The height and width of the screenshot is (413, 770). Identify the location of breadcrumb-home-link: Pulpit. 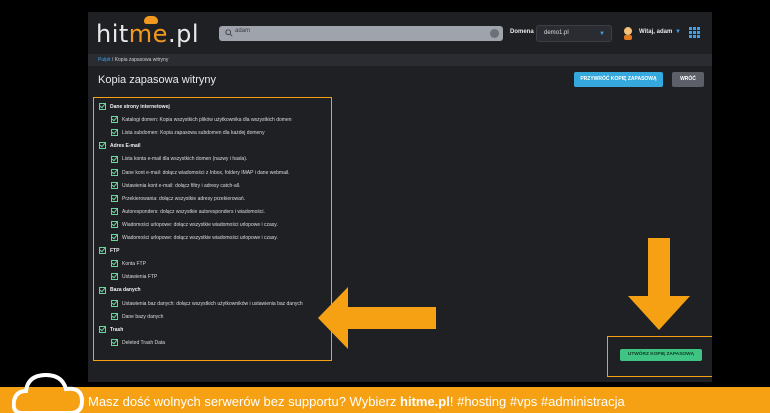
(104, 60).